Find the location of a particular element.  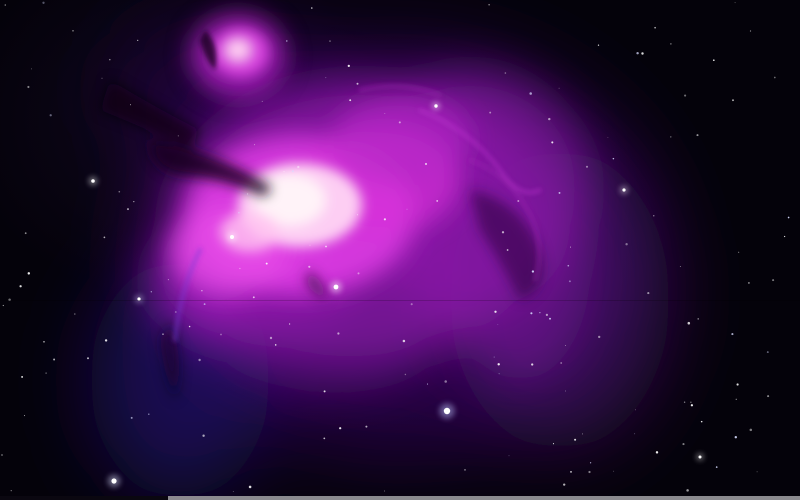

bottom-strip-dark is located at coordinates (84, 498).